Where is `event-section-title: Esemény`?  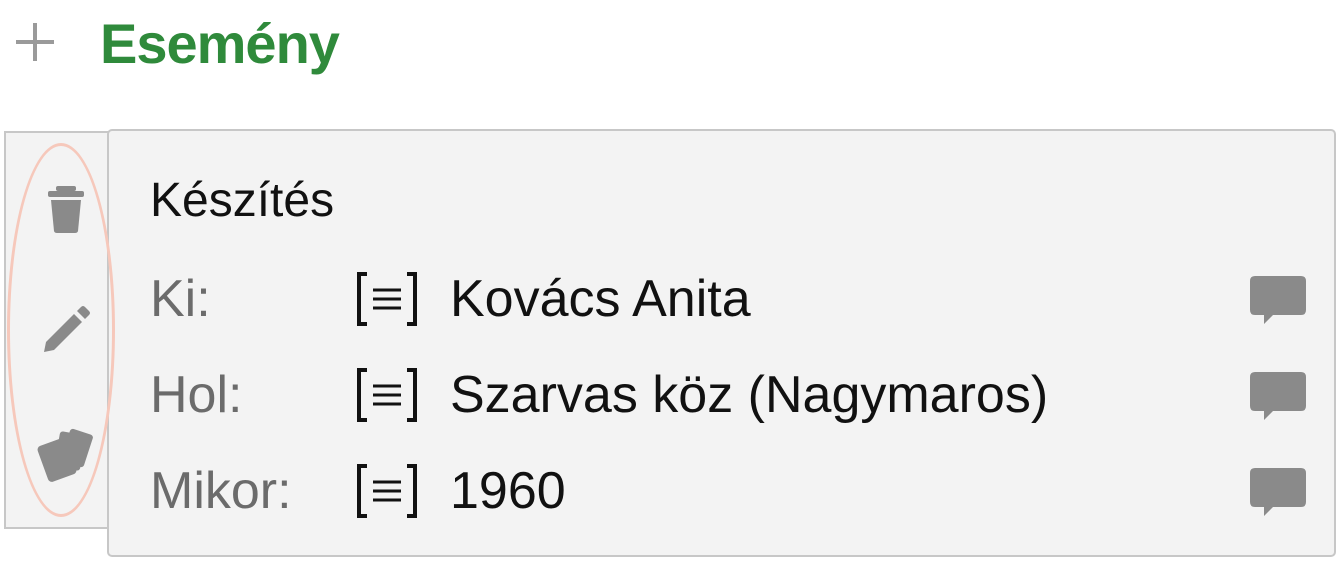
event-section-title: Esemény is located at coordinates (220, 43).